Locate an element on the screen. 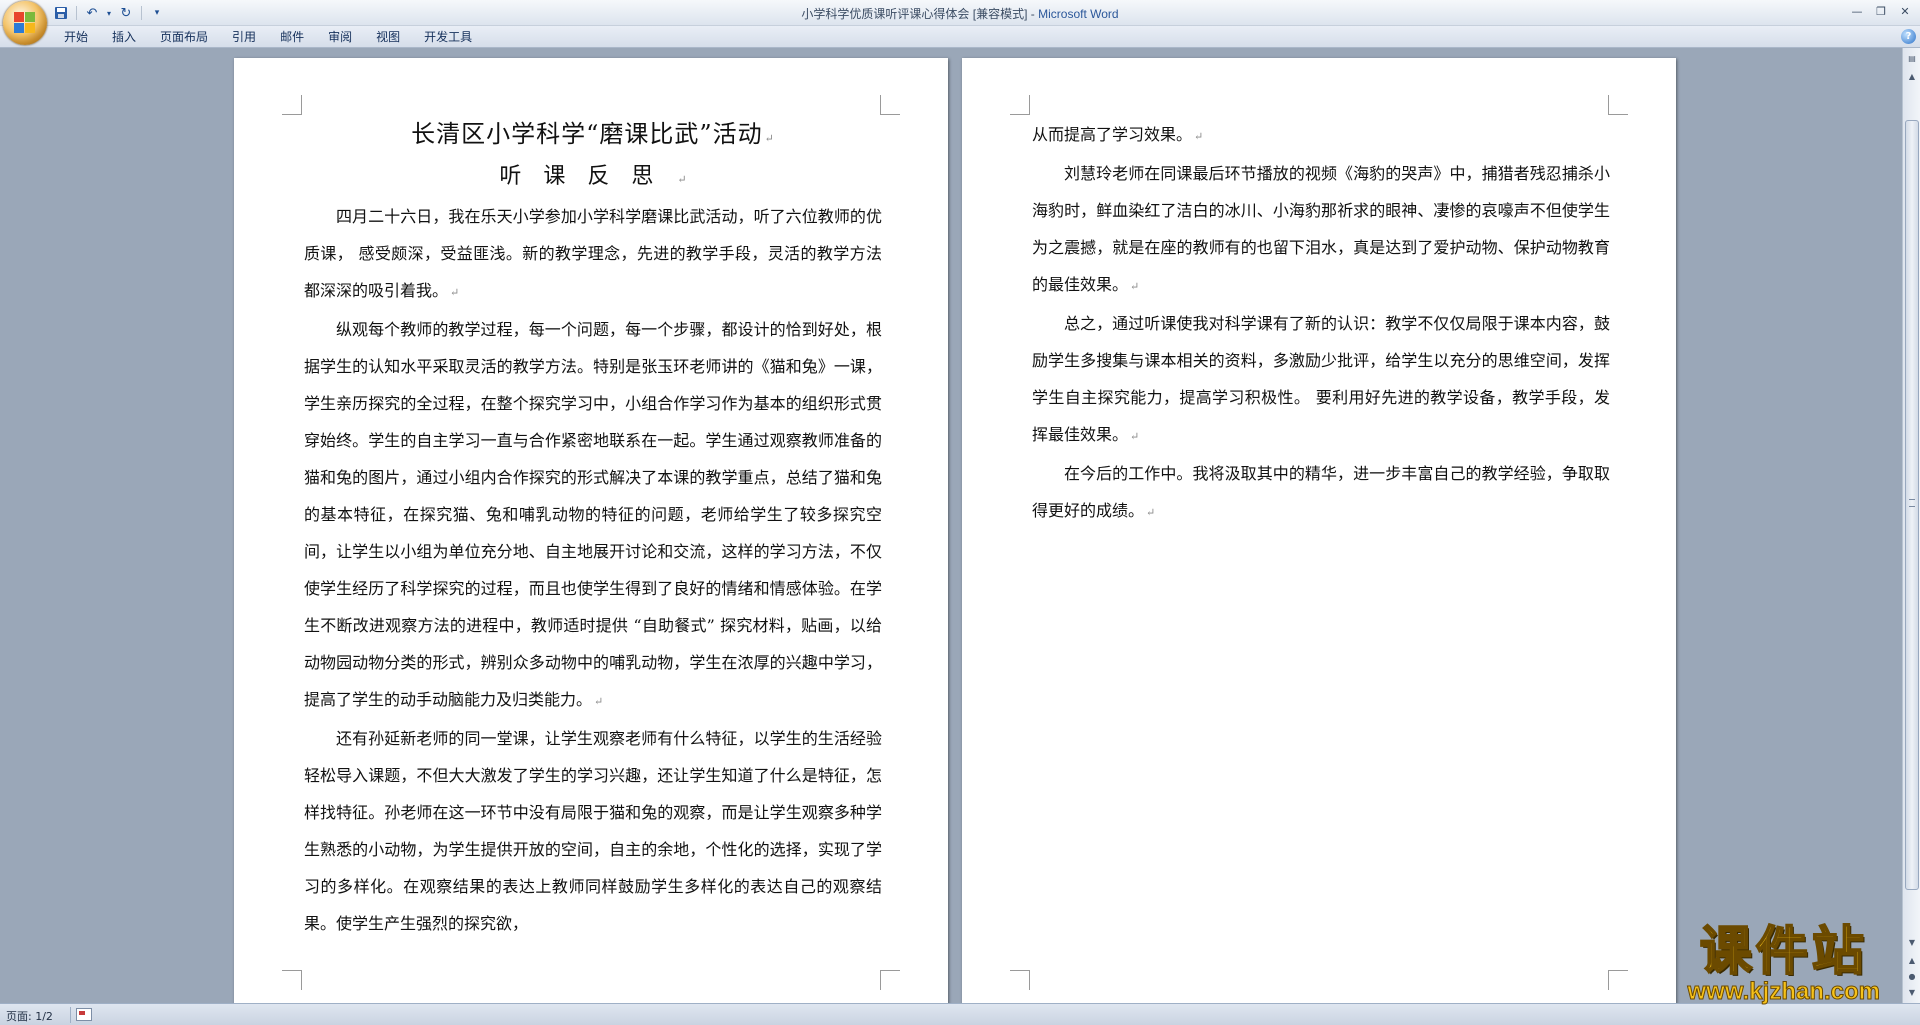  office-logo-icon is located at coordinates (25, 23).